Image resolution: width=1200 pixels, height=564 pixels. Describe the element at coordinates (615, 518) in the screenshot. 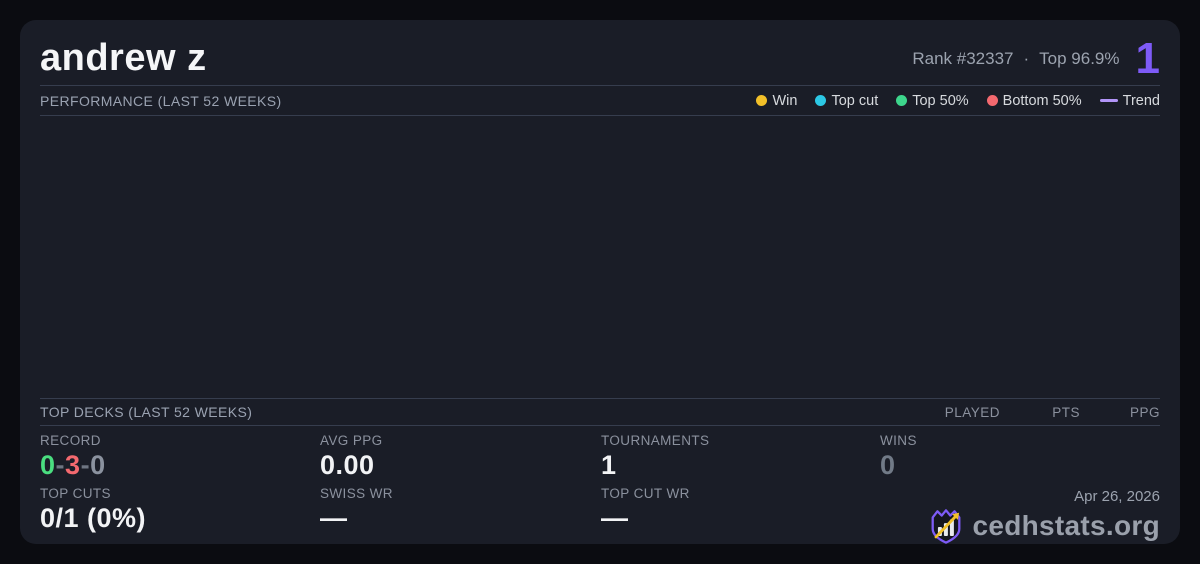

I see `top-cut-wr-value: —` at that location.